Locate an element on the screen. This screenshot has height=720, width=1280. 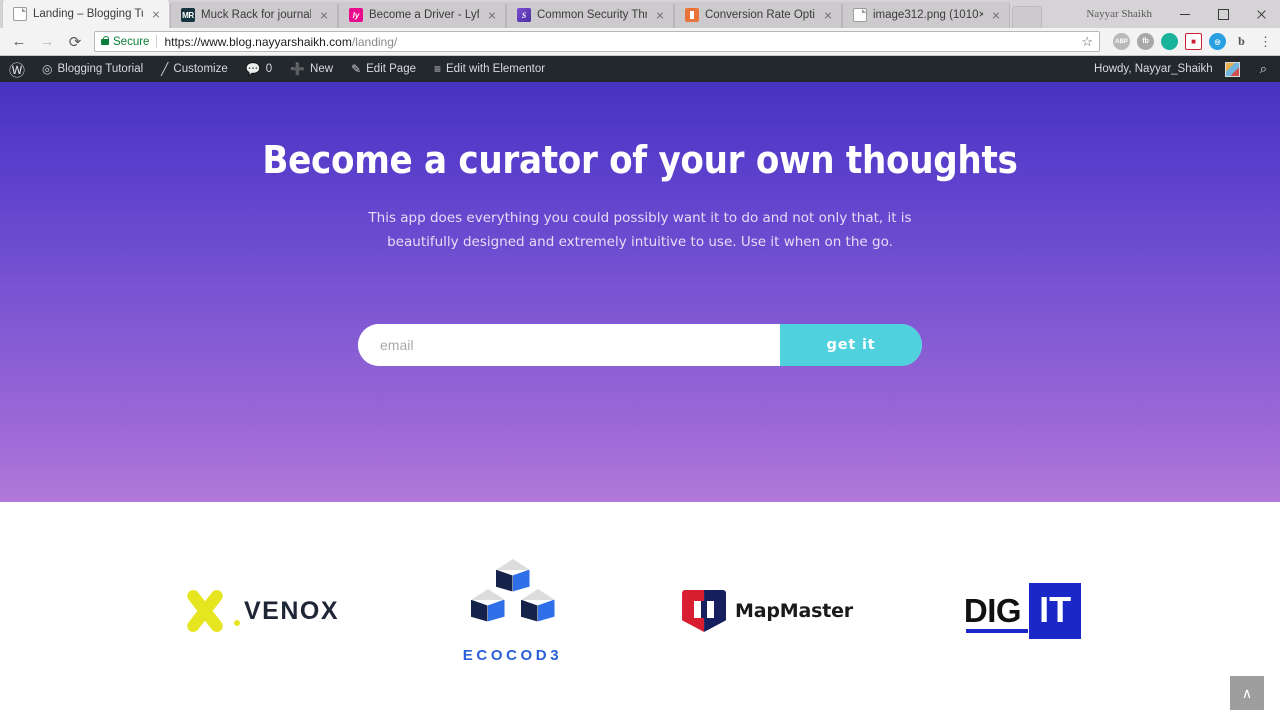
shield-extension-icon: ■ is located at coordinates (1193, 41).